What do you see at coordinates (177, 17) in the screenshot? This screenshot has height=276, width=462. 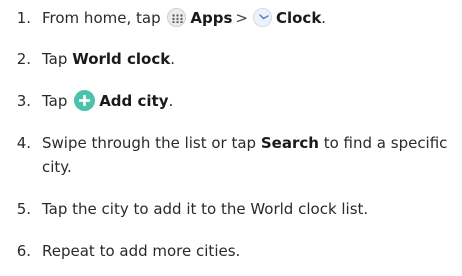 I see `apps-grid-icon` at bounding box center [177, 17].